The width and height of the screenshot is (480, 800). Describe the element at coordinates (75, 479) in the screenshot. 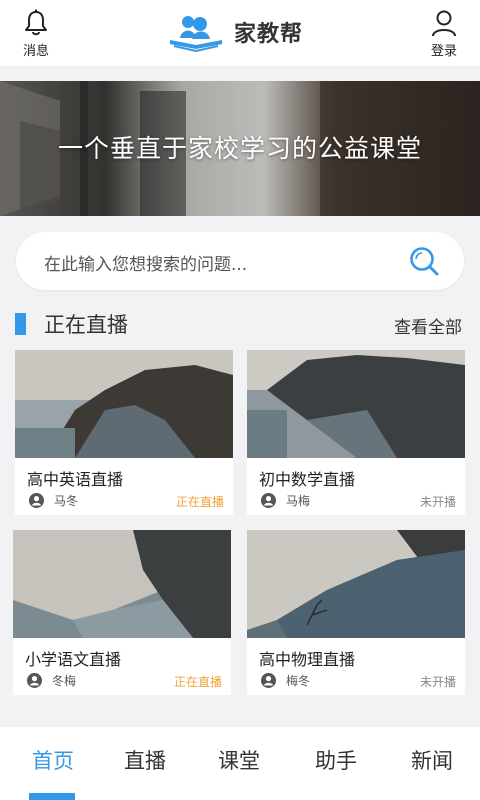

I see `course-title: 高中英语直播` at that location.